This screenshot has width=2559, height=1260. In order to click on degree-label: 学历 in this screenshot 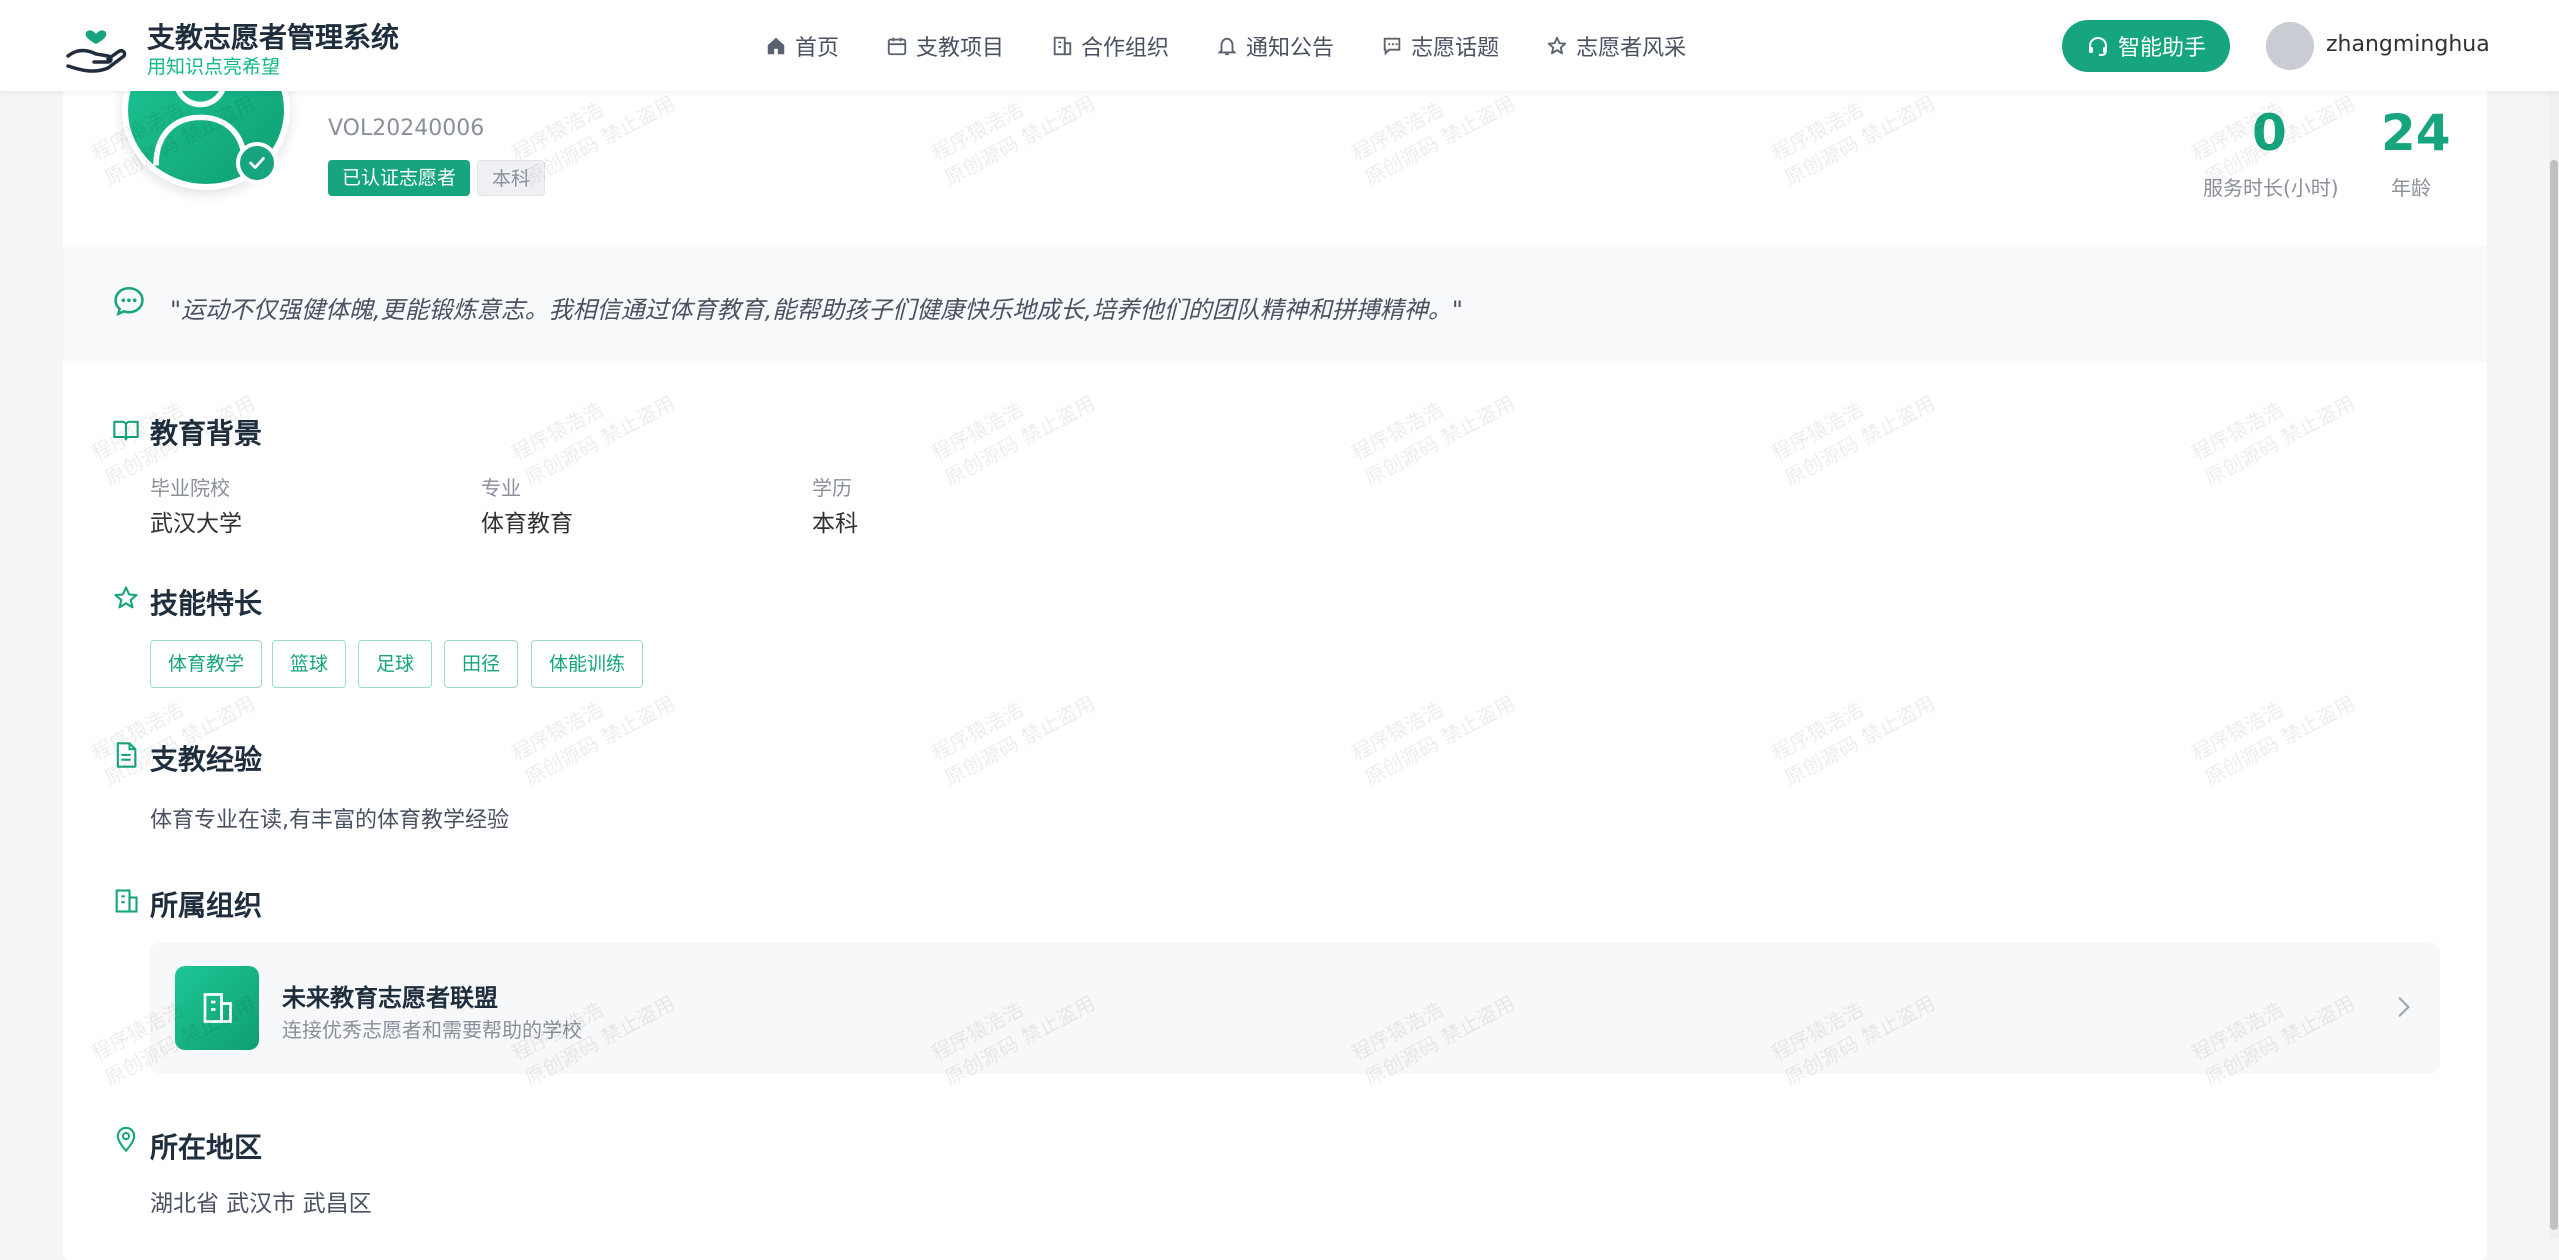, I will do `click(832, 488)`.